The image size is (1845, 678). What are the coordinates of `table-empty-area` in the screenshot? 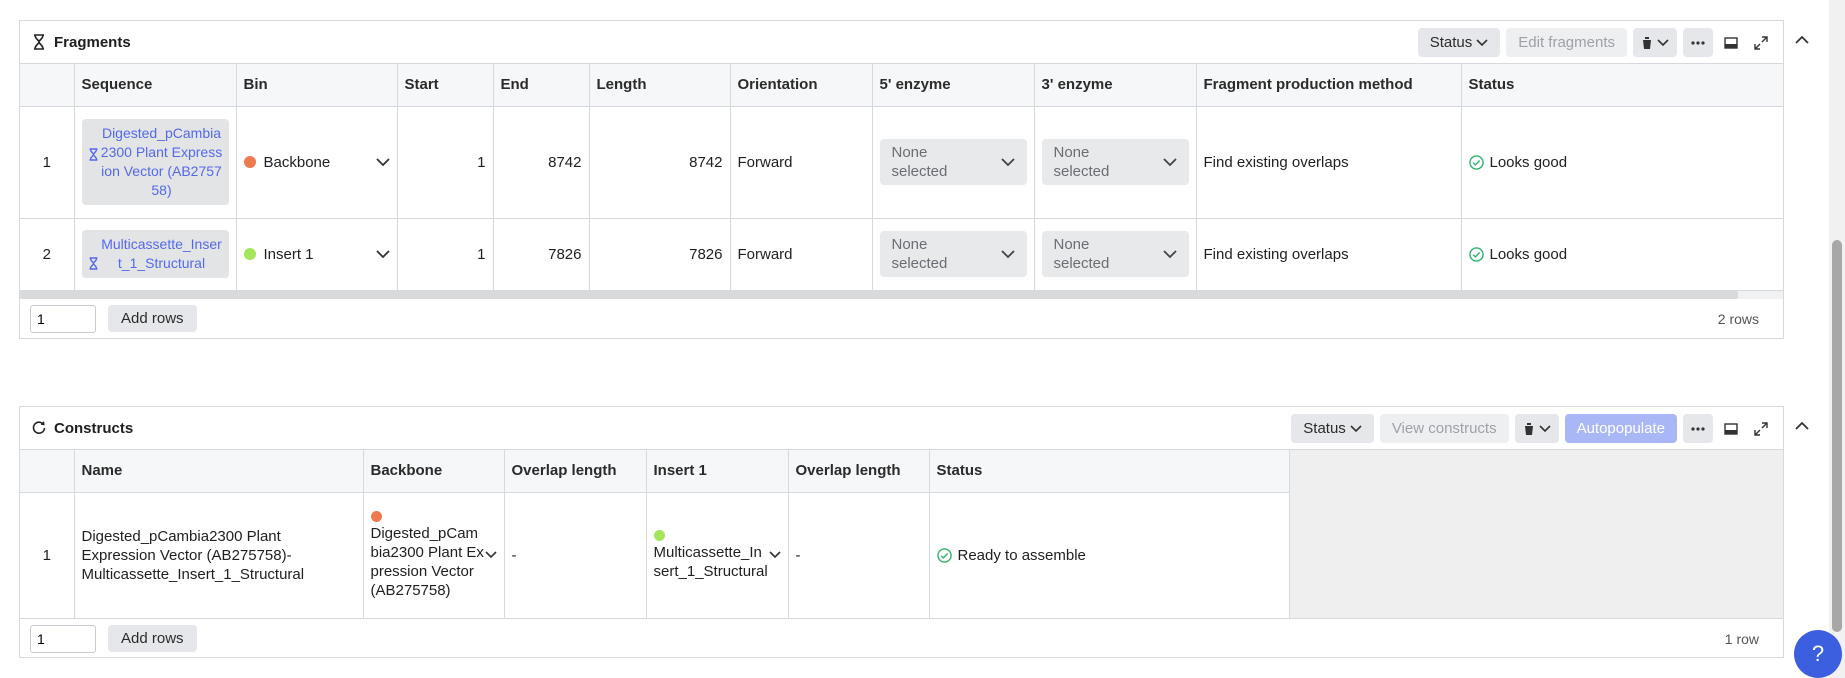 It's located at (1536, 534).